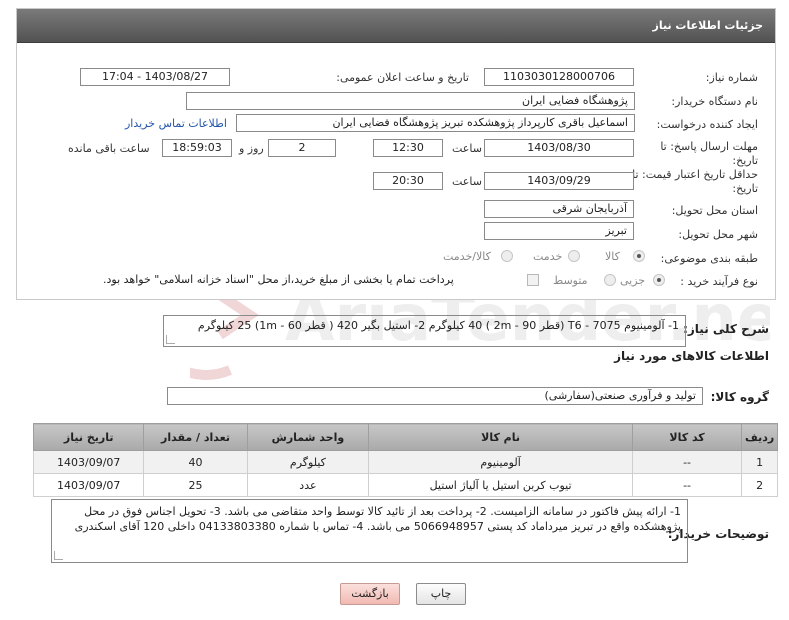 The width and height of the screenshot is (789, 620). Describe the element at coordinates (302, 148) in the screenshot. I see `days-remaining-field: 2` at that location.